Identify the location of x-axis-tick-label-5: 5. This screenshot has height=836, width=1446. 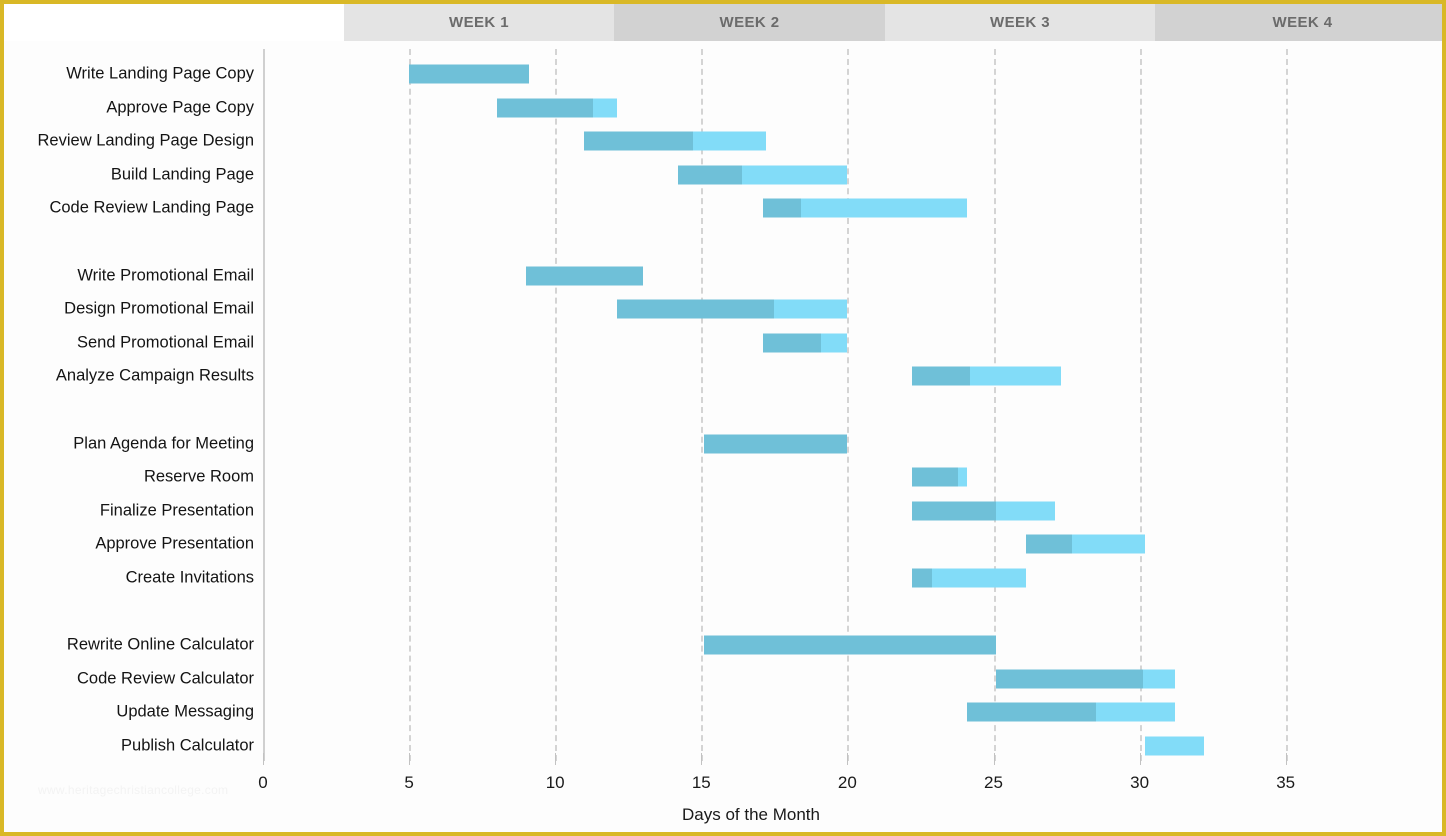
(409, 782).